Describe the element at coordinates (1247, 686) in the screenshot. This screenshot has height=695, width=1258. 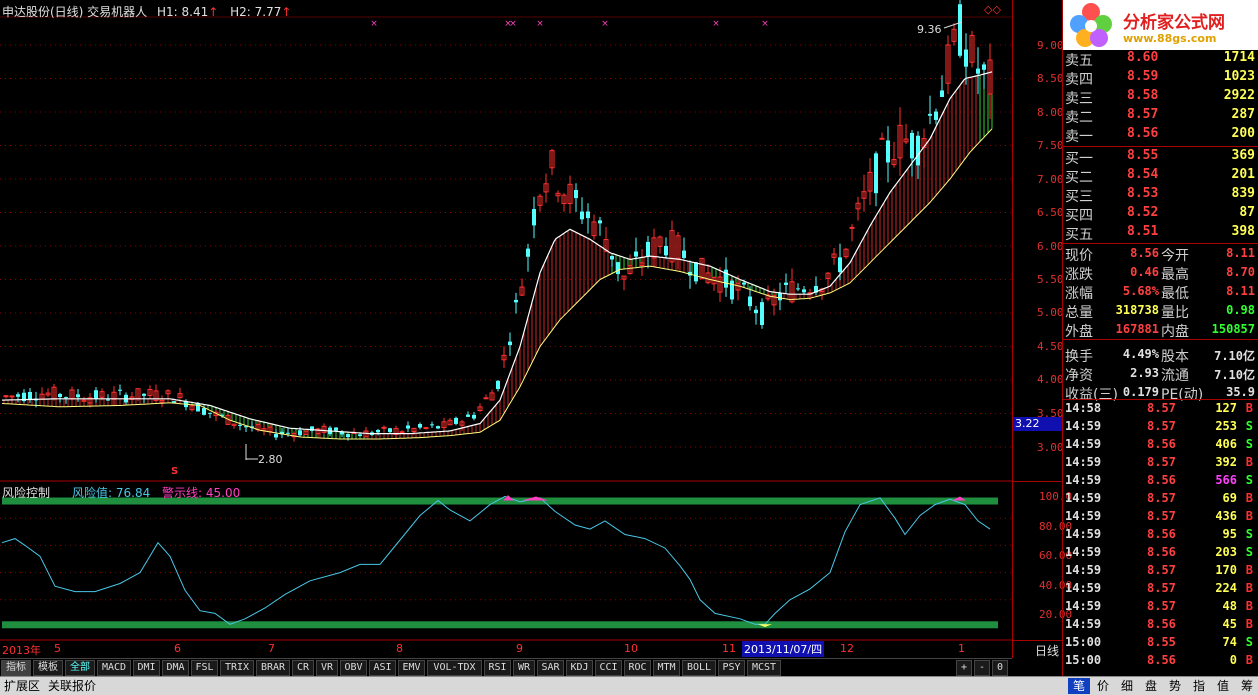
I see `panel-tab: 筹` at that location.